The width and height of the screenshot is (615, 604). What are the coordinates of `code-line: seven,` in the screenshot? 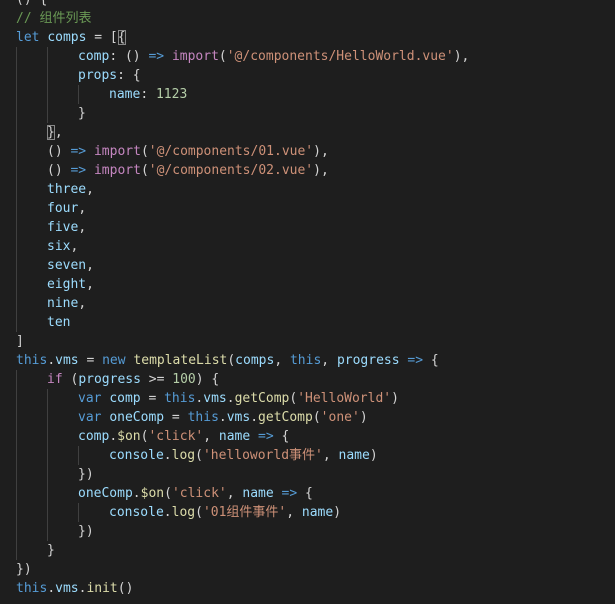 It's located at (307, 265).